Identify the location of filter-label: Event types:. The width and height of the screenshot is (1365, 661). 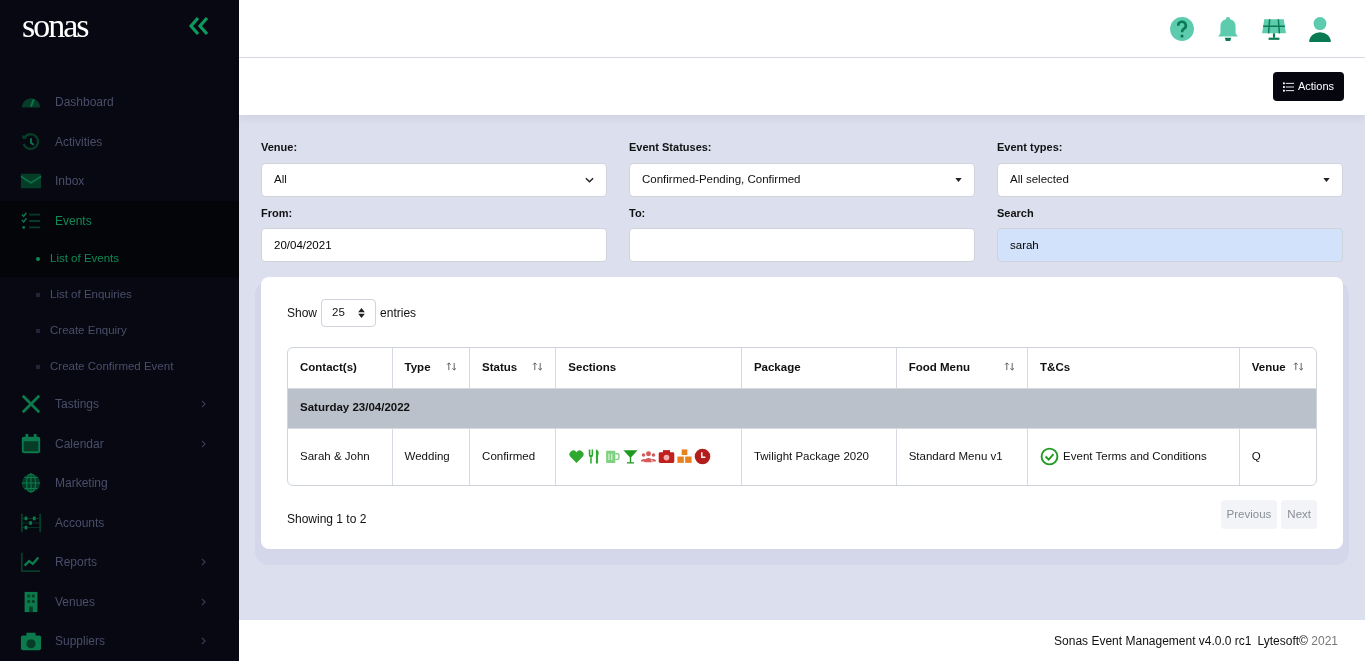
(1030, 147).